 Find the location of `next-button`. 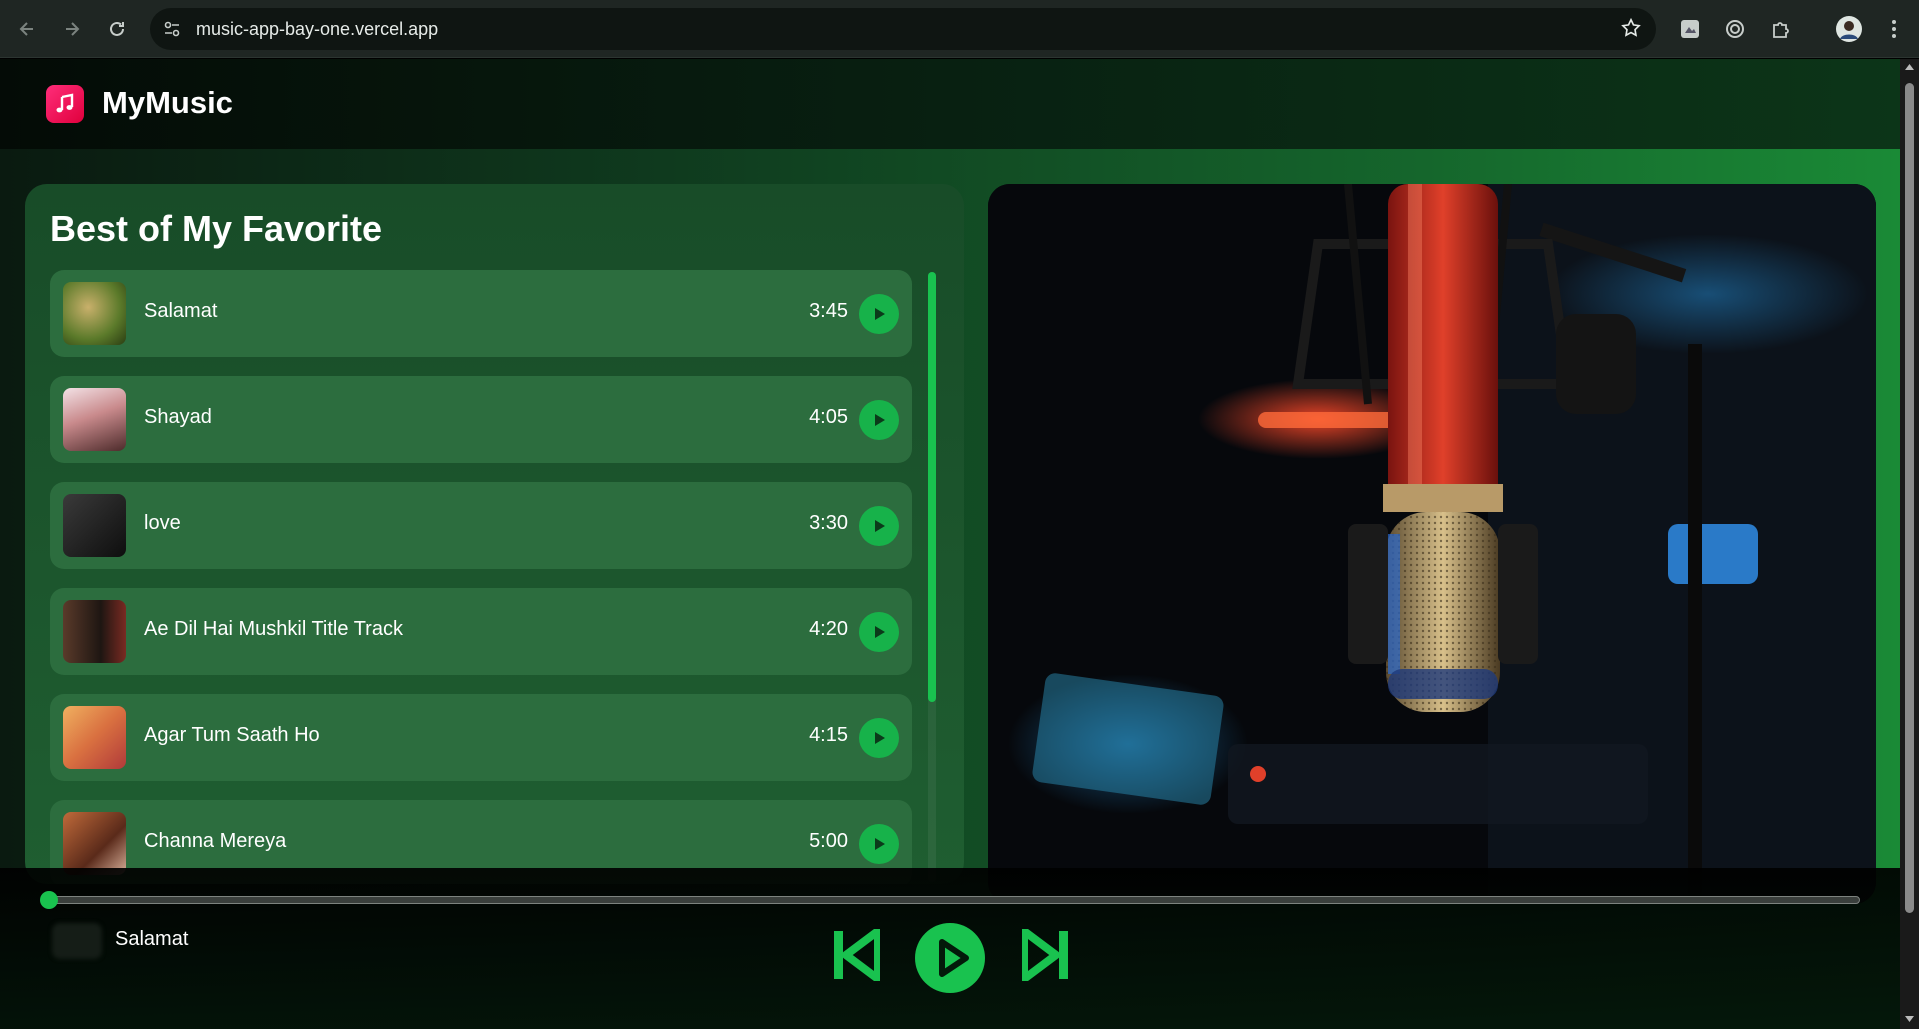

next-button is located at coordinates (1046, 955).